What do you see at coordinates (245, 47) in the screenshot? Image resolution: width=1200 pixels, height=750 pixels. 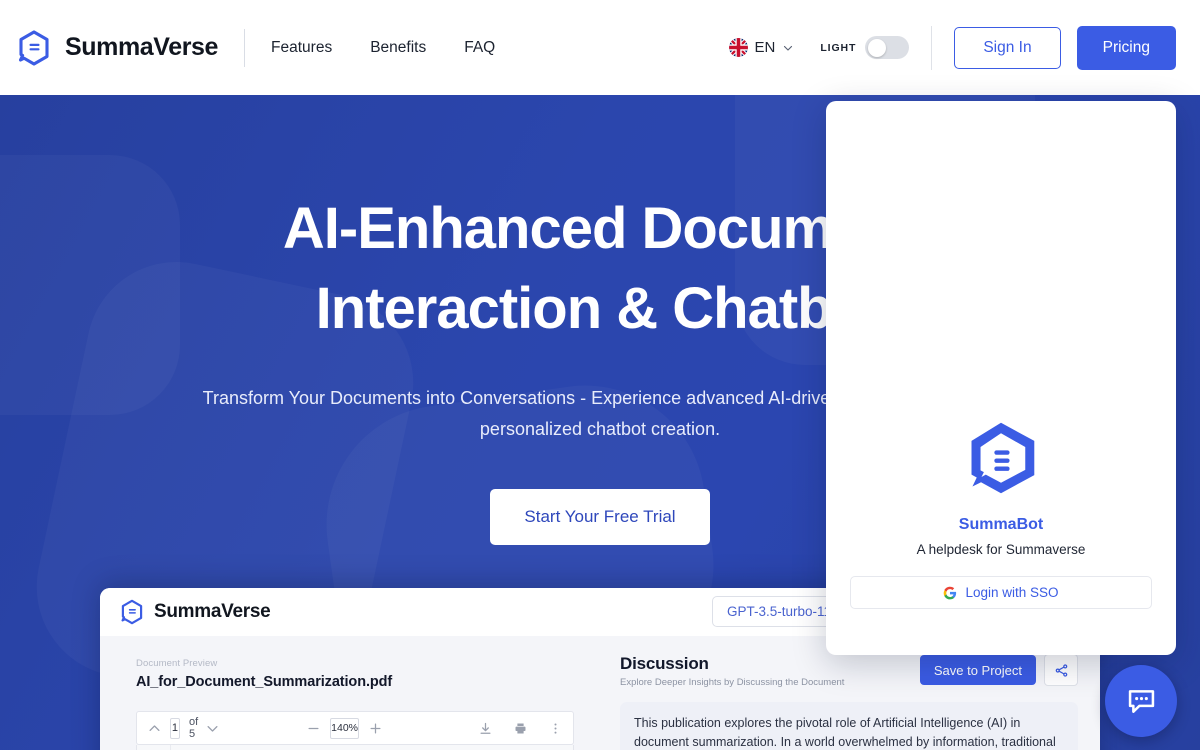 I see `header-divider` at bounding box center [245, 47].